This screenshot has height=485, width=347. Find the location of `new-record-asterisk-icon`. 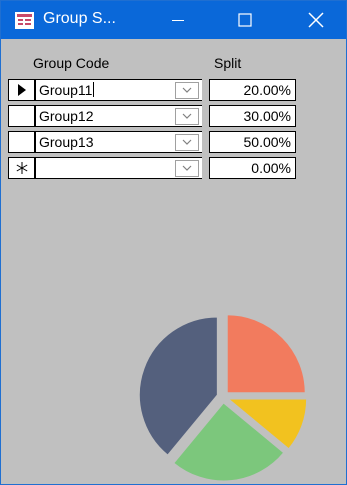

new-record-asterisk-icon is located at coordinates (21, 168).